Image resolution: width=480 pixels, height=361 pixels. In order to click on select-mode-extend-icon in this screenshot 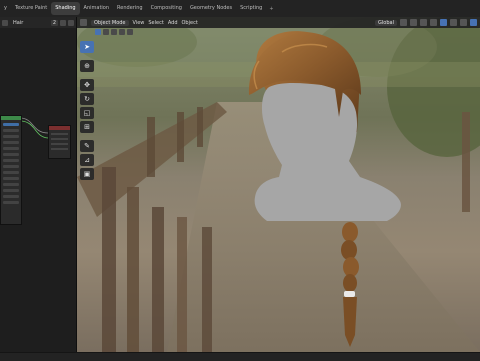, I will do `click(106, 32)`.